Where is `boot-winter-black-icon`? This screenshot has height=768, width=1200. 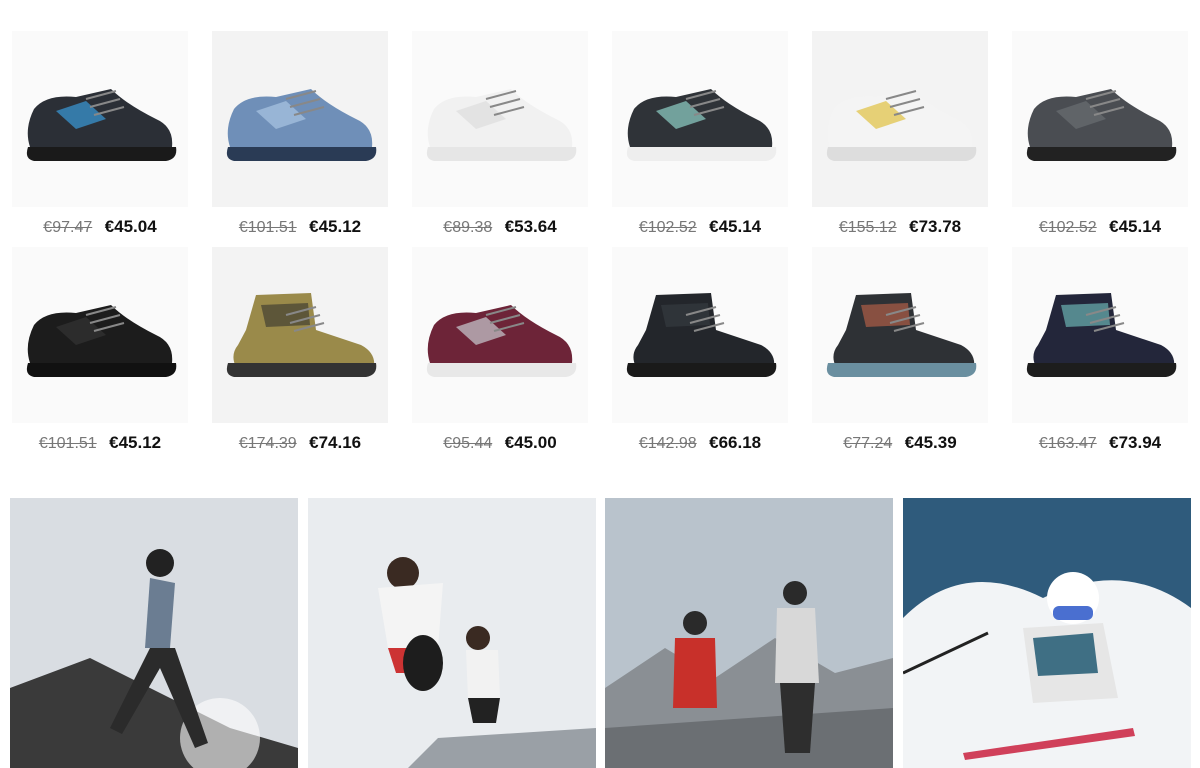 boot-winter-black-icon is located at coordinates (701, 335).